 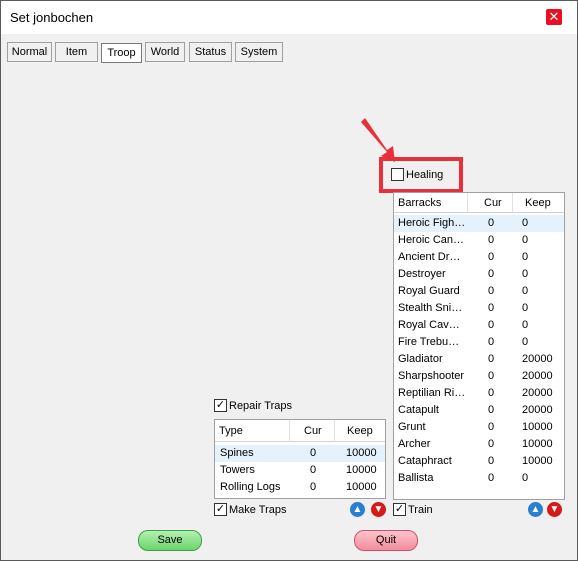 What do you see at coordinates (479, 410) in the screenshot?
I see `table-row: Catapult 0 20000` at bounding box center [479, 410].